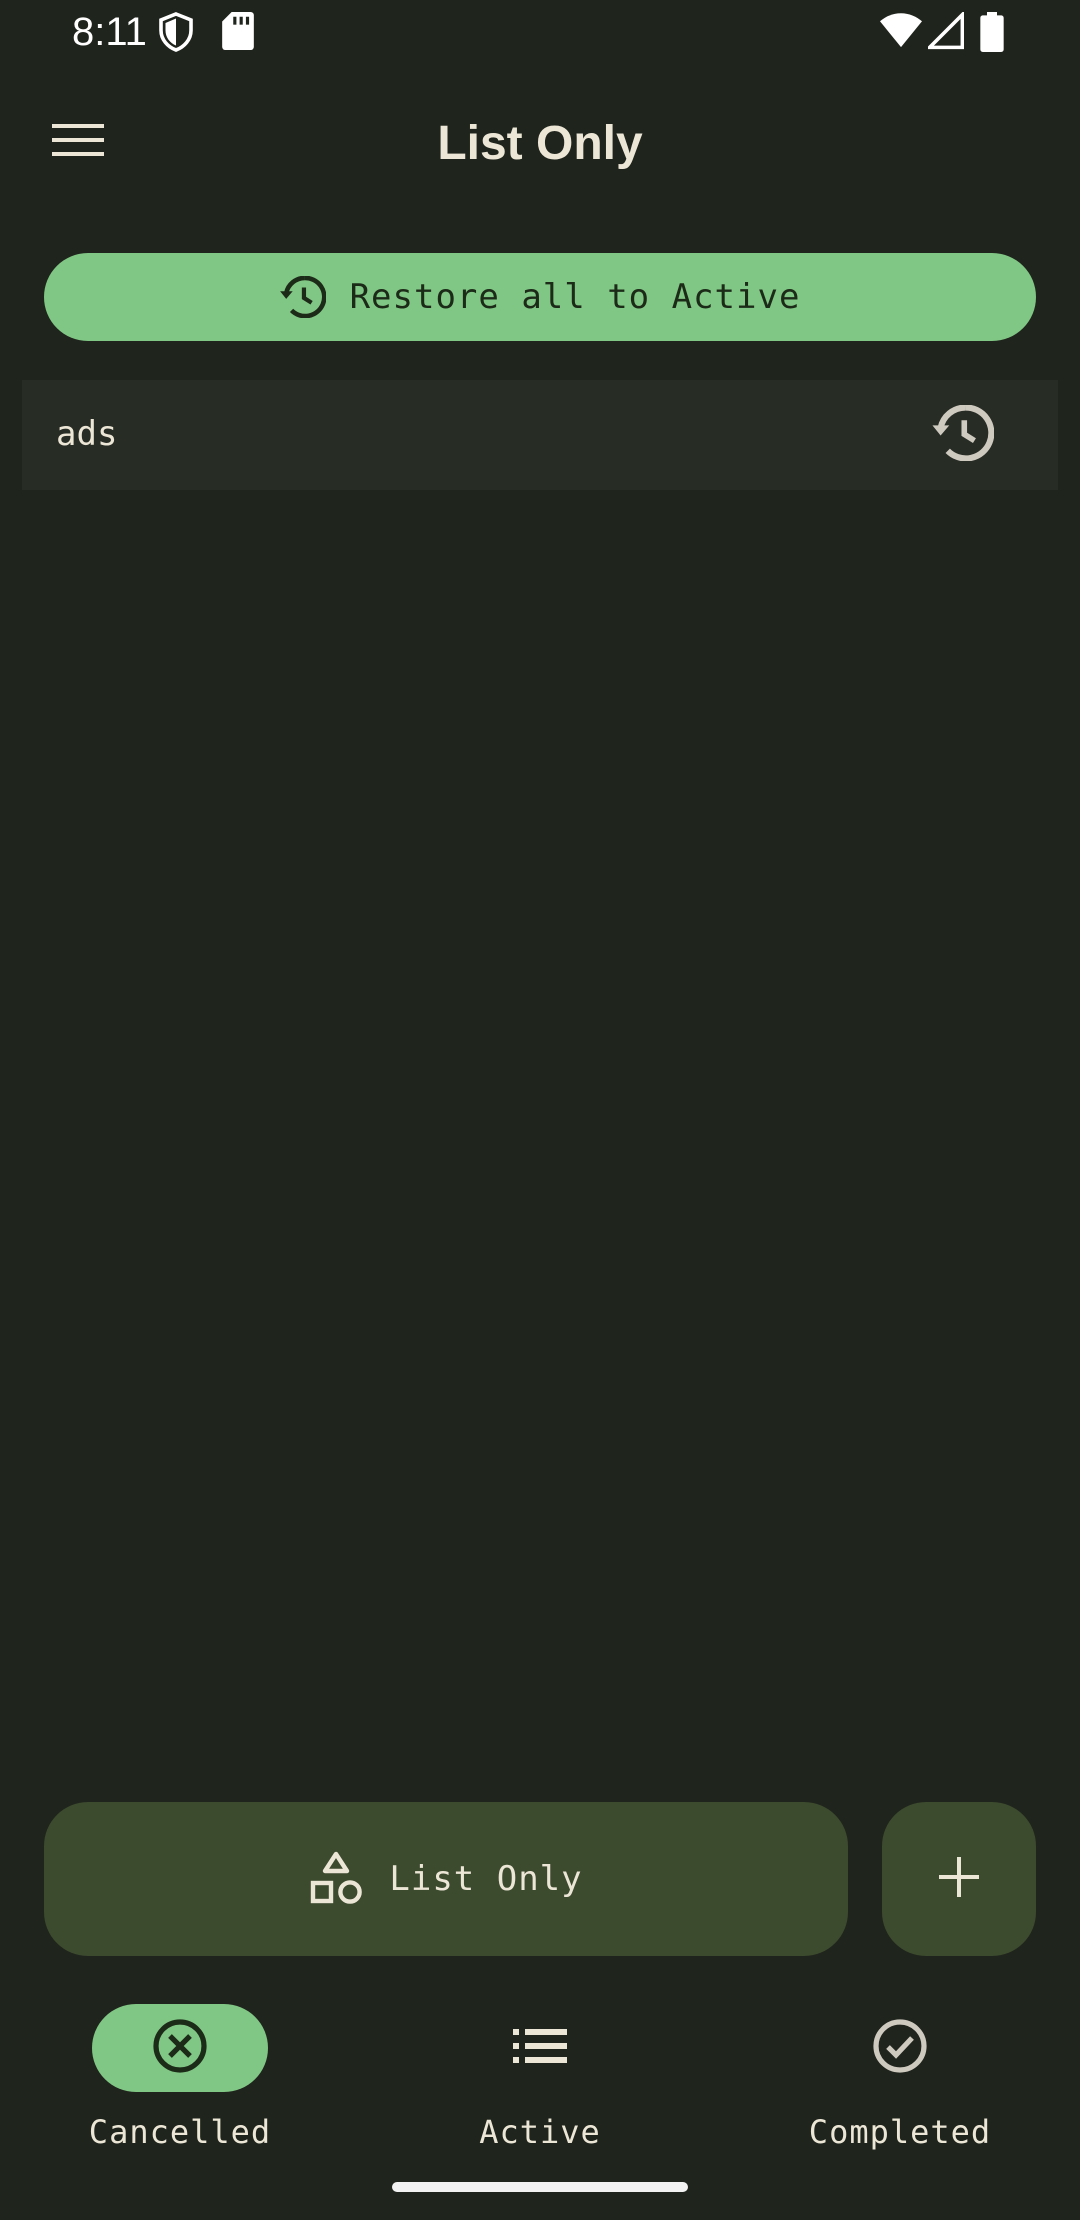 This screenshot has width=1080, height=2220. What do you see at coordinates (180, 2132) in the screenshot?
I see `nav-label-cancelled: Cancelled` at bounding box center [180, 2132].